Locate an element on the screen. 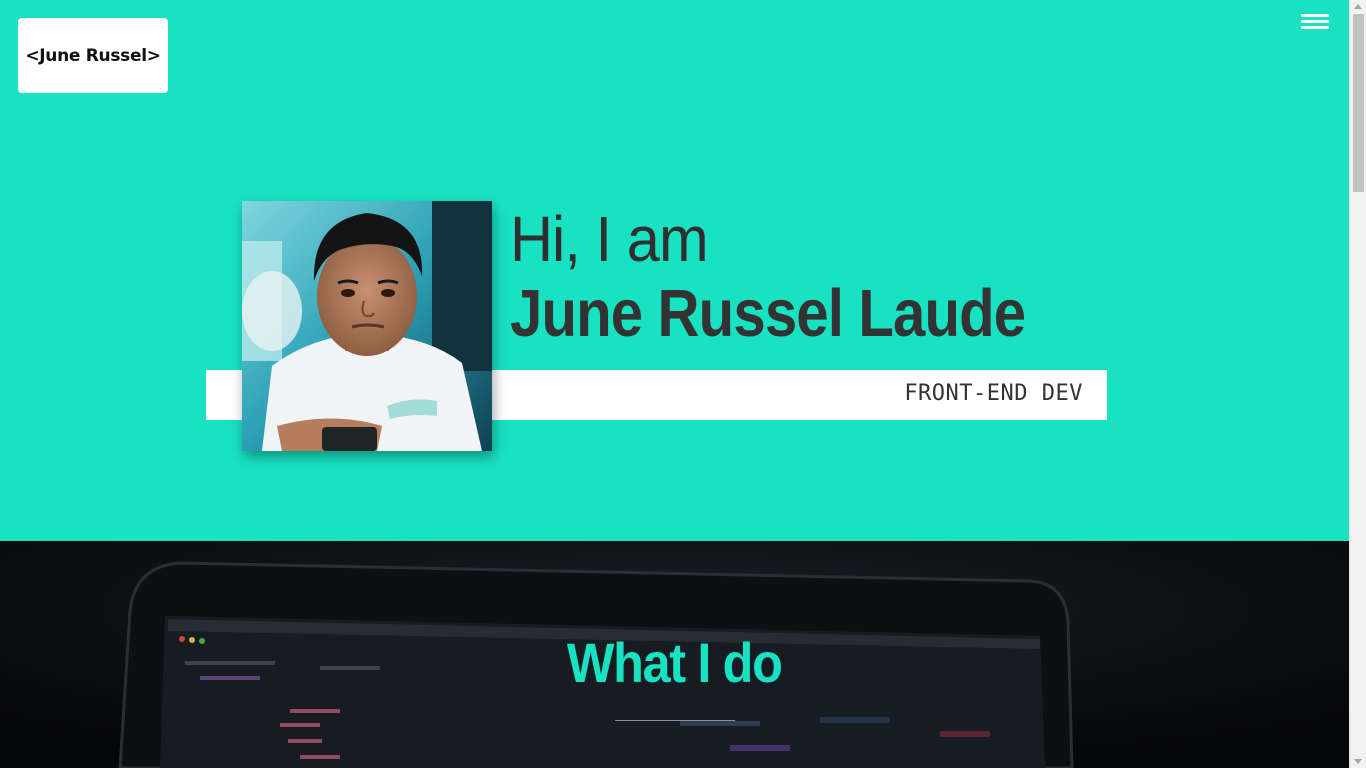  profile-photo-icon is located at coordinates (367, 326).